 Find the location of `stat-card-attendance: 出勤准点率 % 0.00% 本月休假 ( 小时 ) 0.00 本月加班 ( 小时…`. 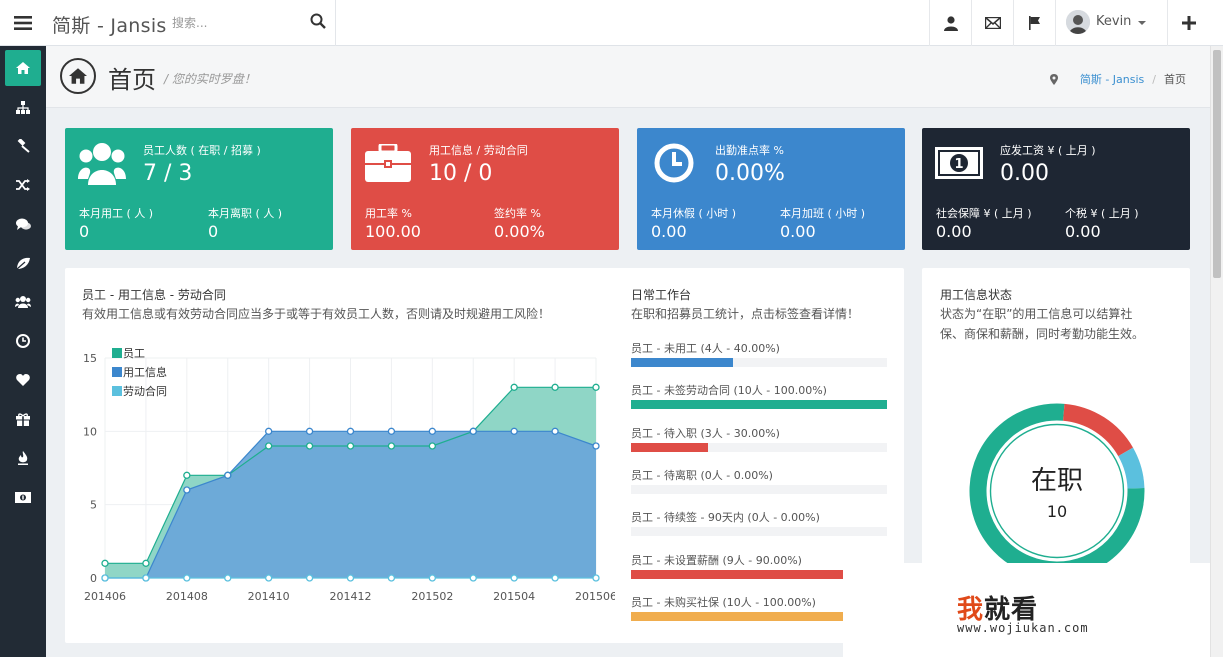

stat-card-attendance: 出勤准点率 % 0.00% 本月休假 ( 小时 ) 0.00 本月加班 ( 小时… is located at coordinates (771, 189).